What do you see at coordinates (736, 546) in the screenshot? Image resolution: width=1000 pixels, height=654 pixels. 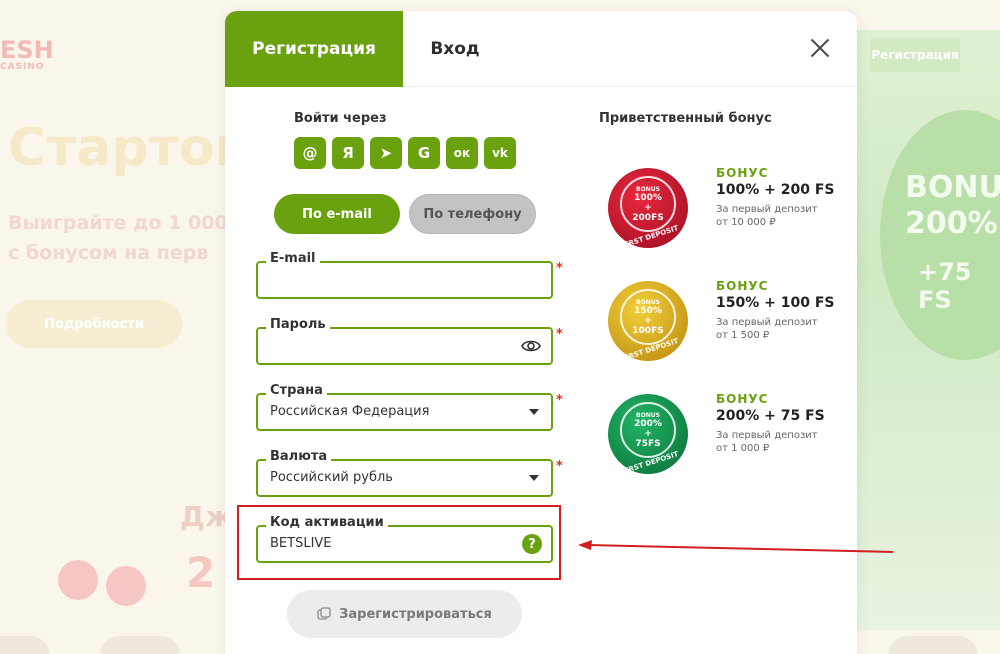 I see `annotation-arrow-icon` at bounding box center [736, 546].